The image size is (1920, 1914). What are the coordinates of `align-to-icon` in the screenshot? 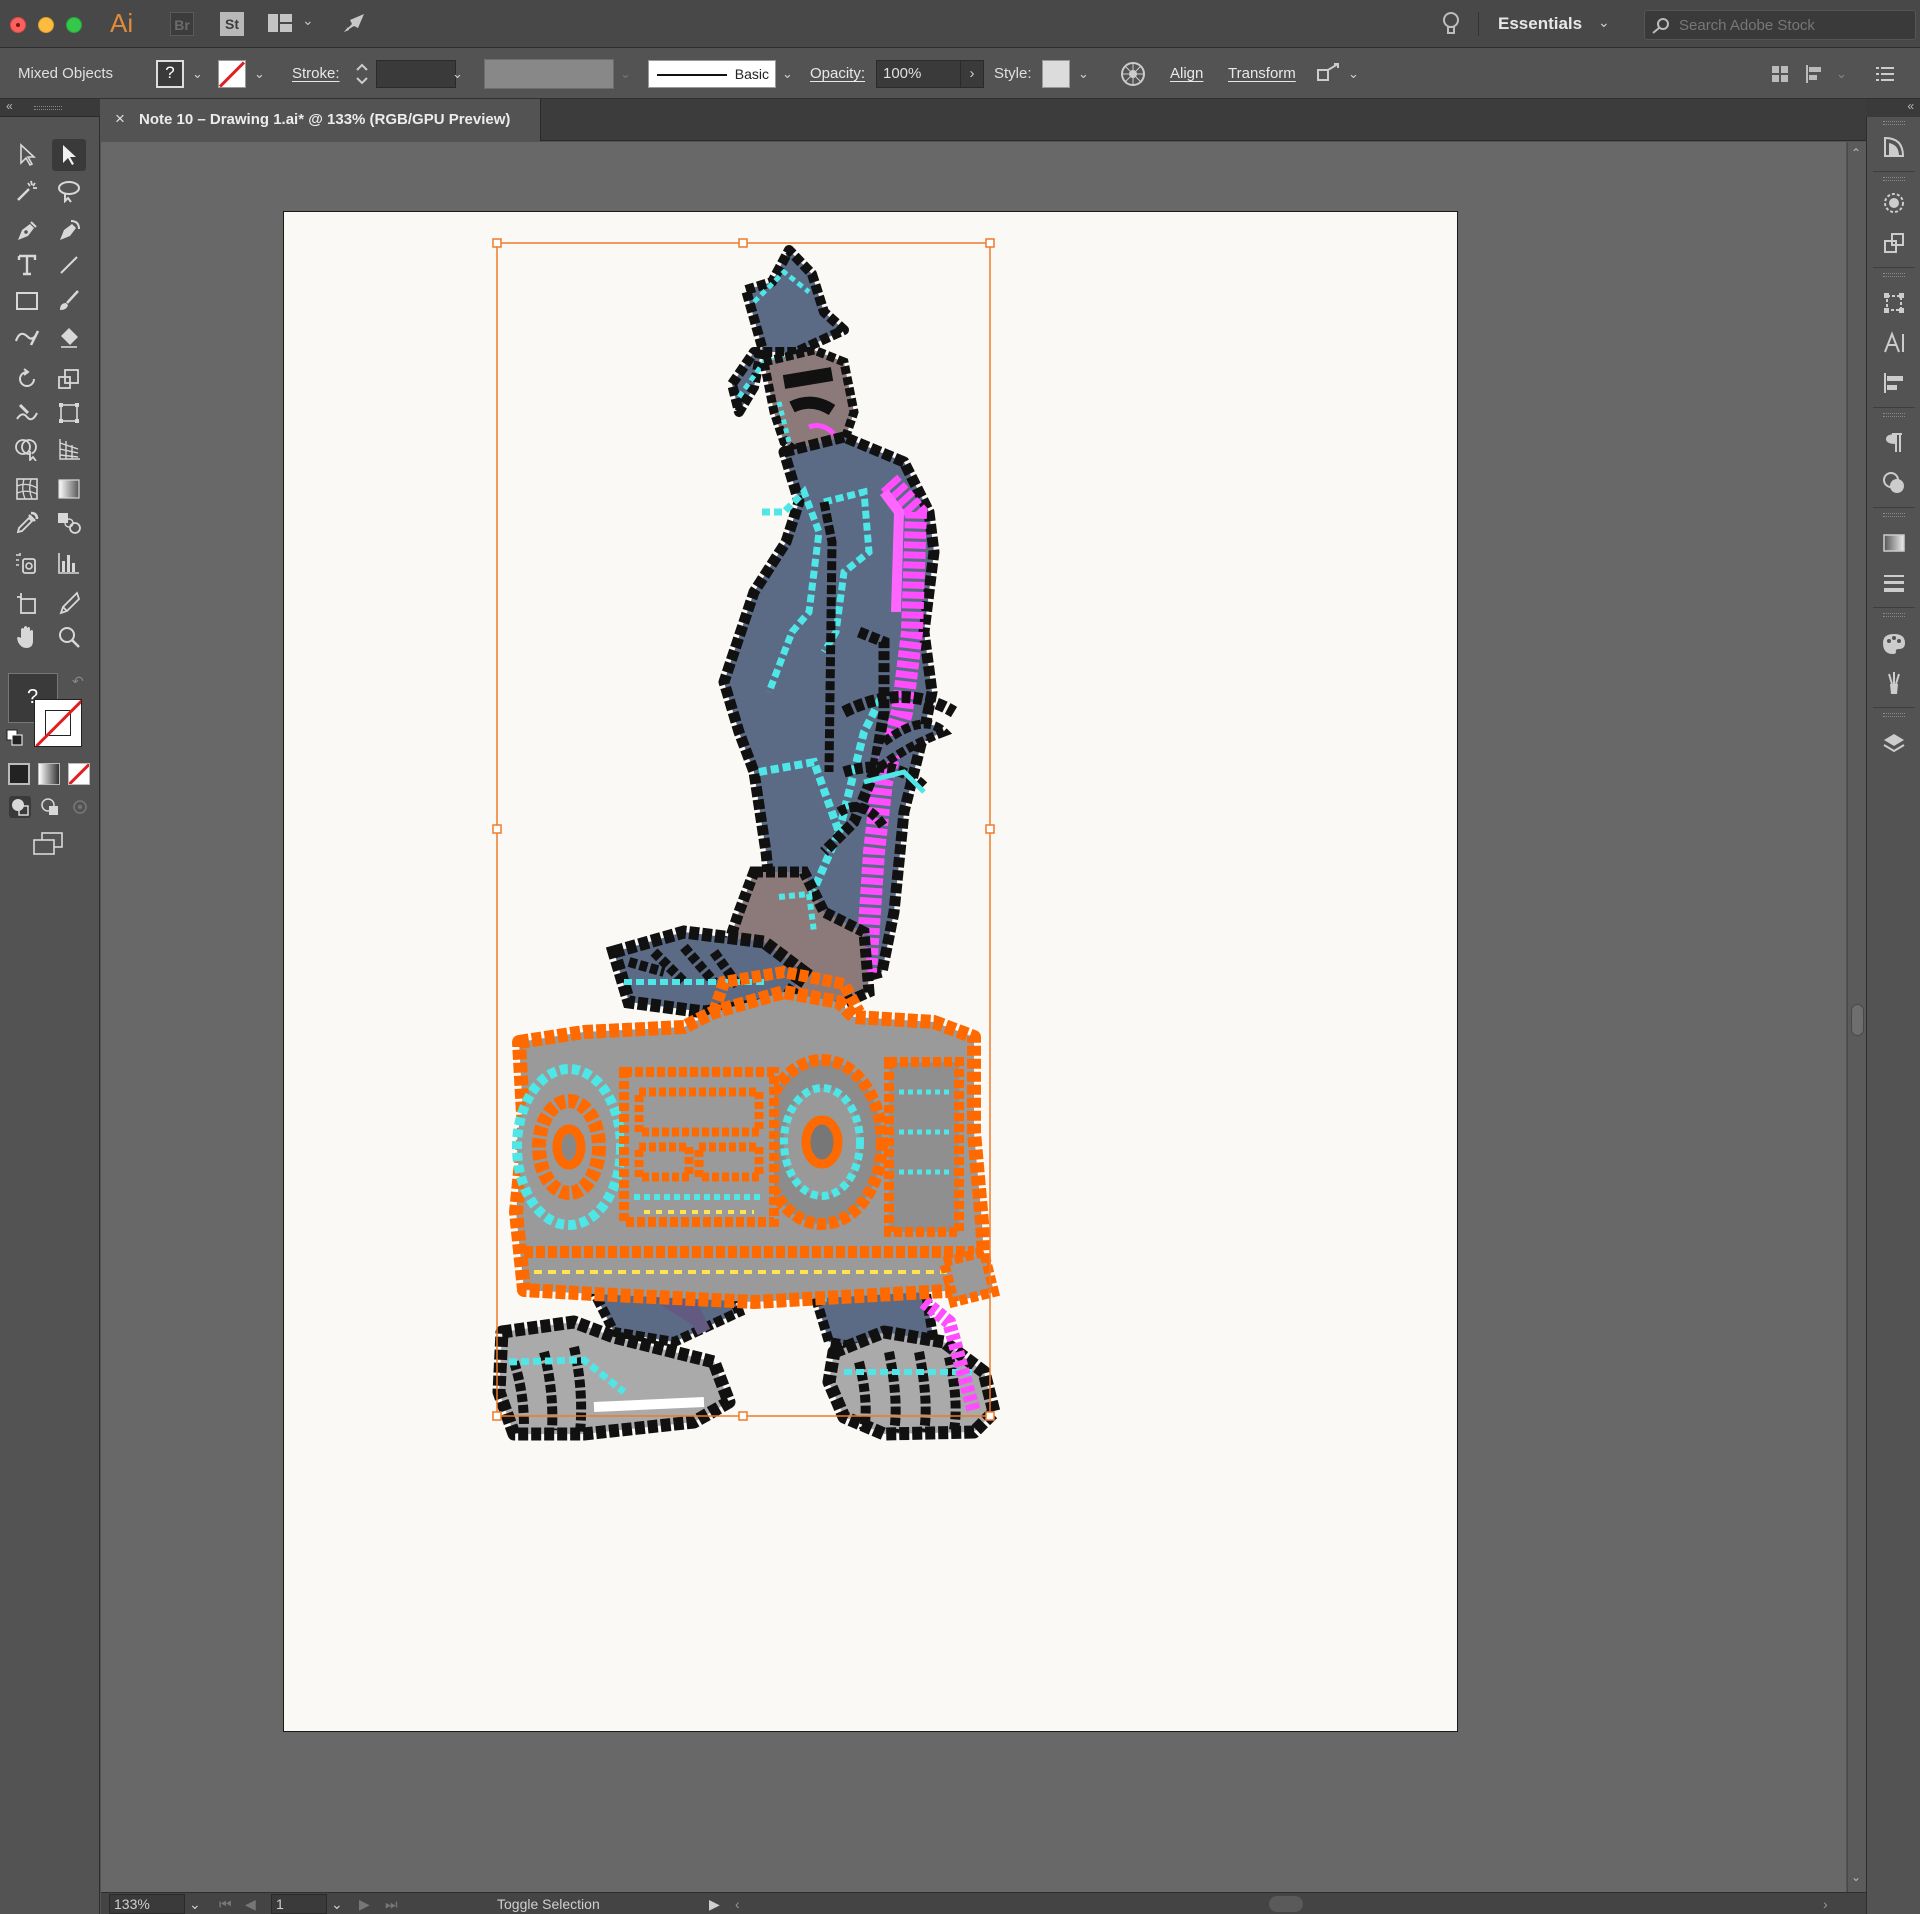 It's located at (1816, 73).